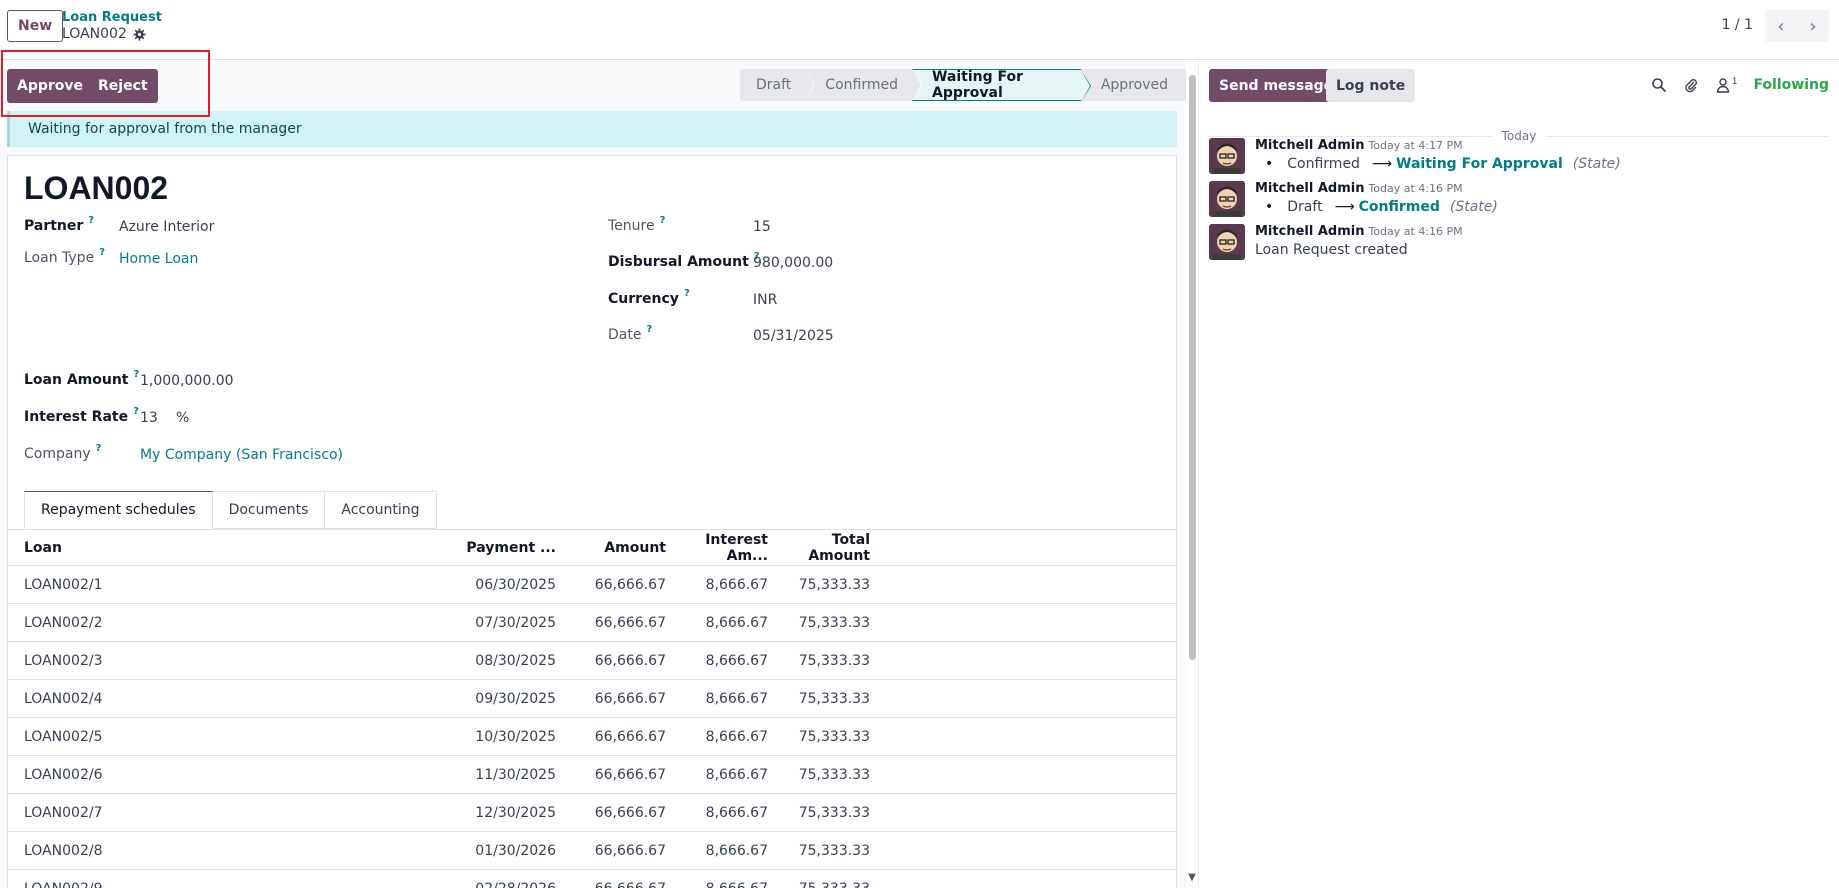  What do you see at coordinates (1399, 207) in the screenshot?
I see `tracking-new-value: Confirmed` at bounding box center [1399, 207].